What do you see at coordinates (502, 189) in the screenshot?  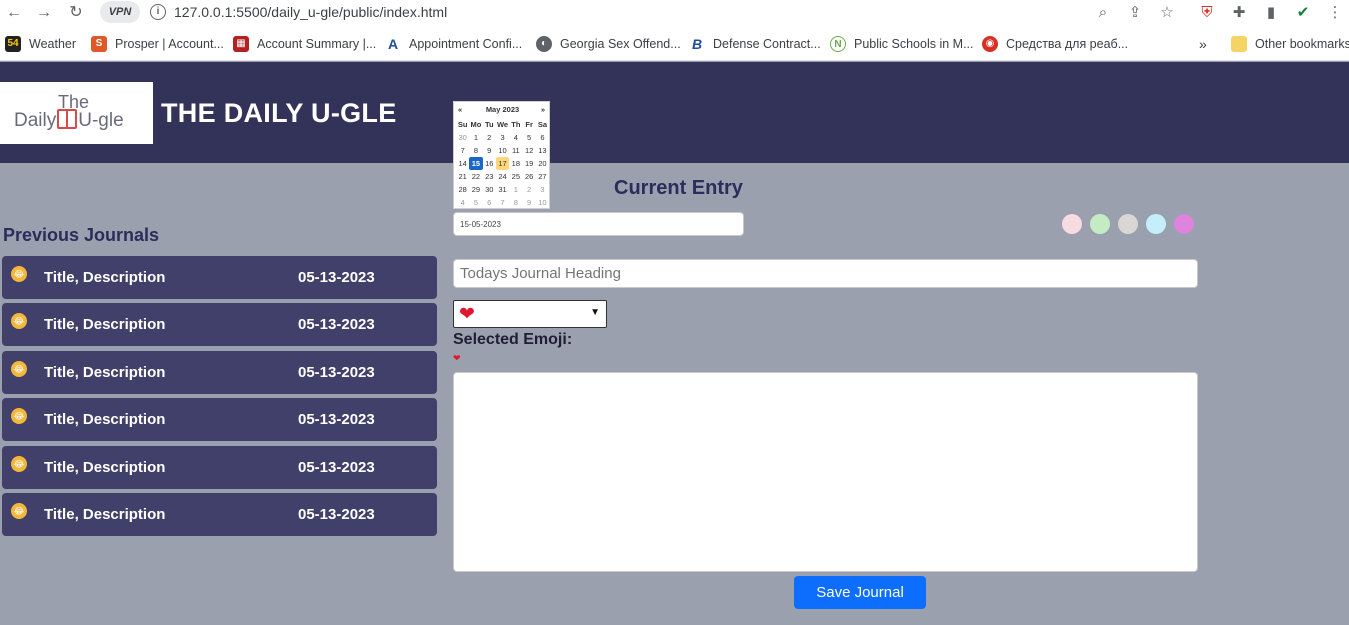 I see `calendar-day: 31` at bounding box center [502, 189].